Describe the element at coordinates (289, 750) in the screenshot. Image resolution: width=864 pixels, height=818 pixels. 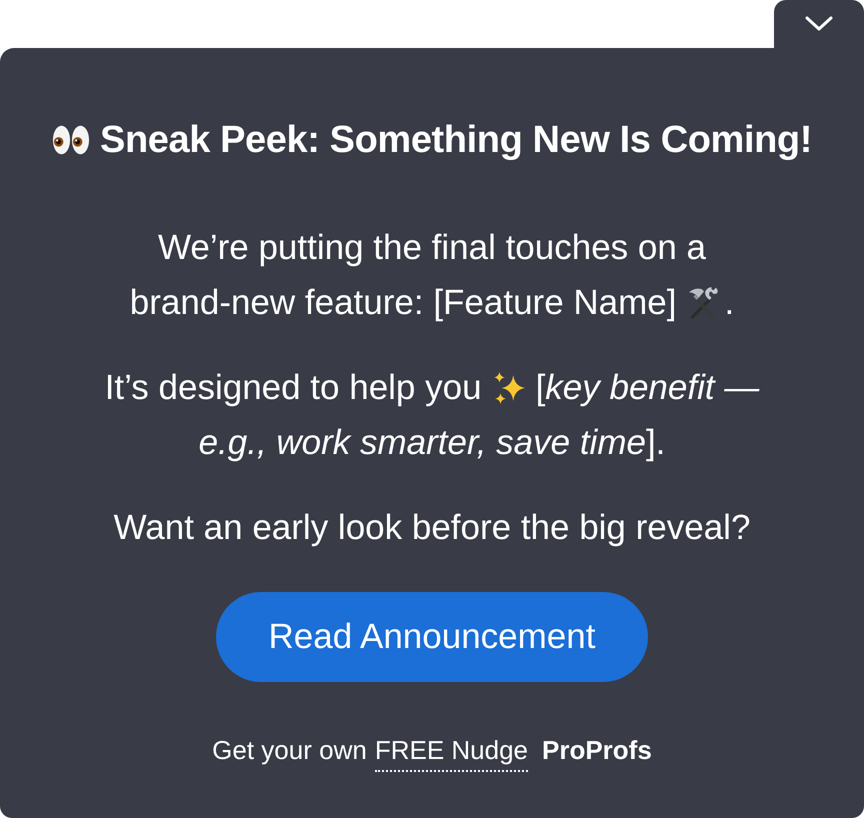
I see `footer-text: Get your own` at that location.